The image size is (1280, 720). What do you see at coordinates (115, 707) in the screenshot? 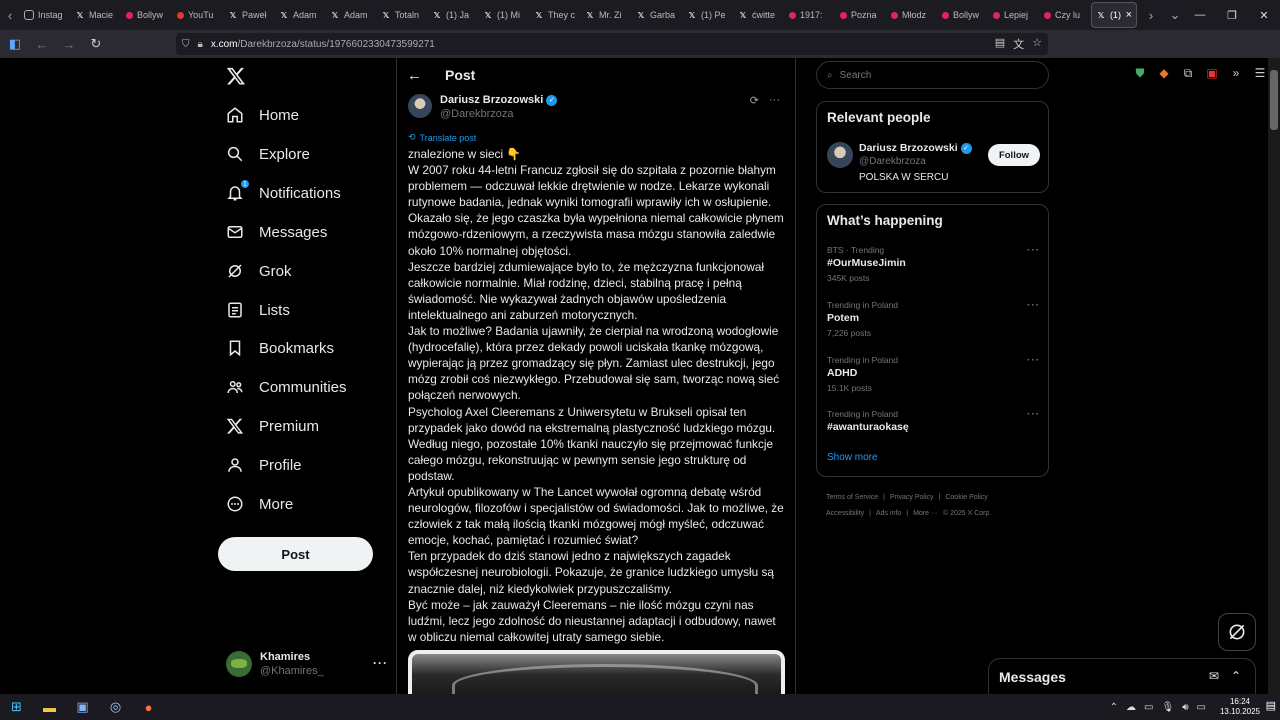
I see `steam-icon: ◎` at bounding box center [115, 707].